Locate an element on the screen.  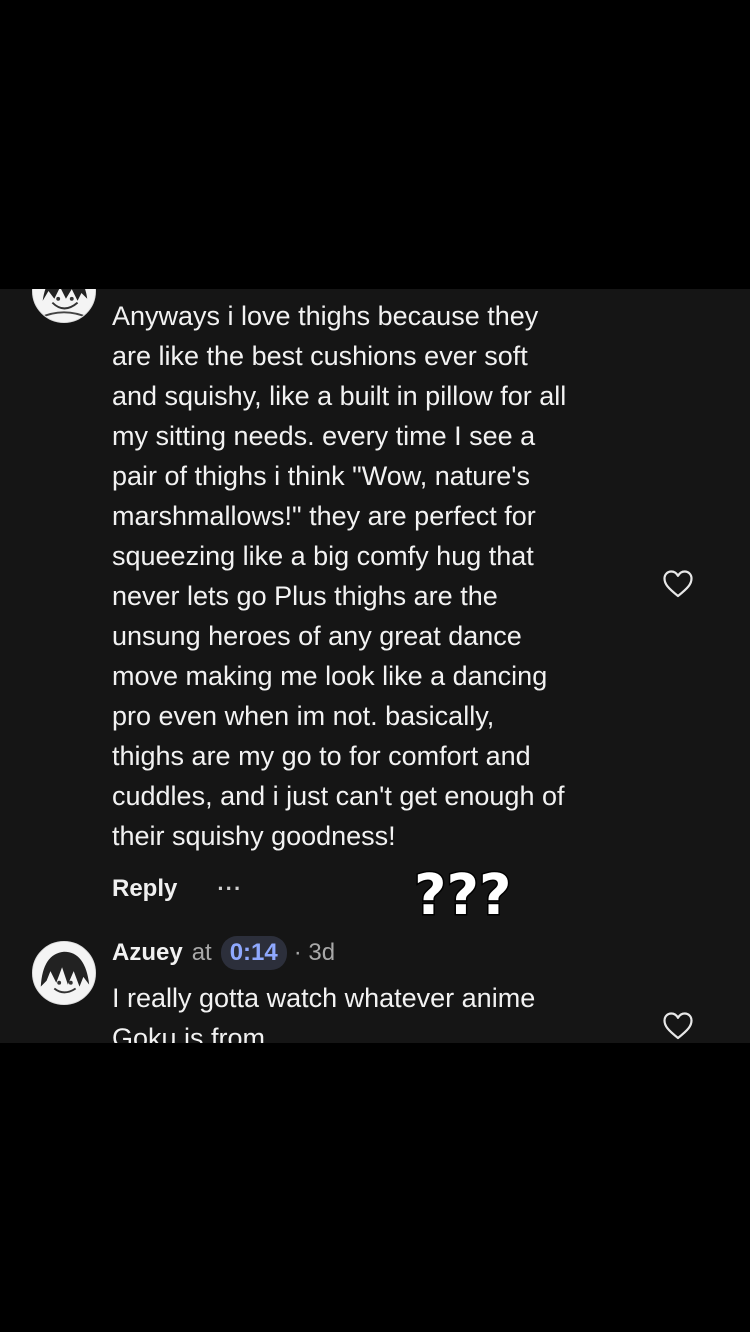
question-marks-sticker: ??? is located at coordinates (463, 895).